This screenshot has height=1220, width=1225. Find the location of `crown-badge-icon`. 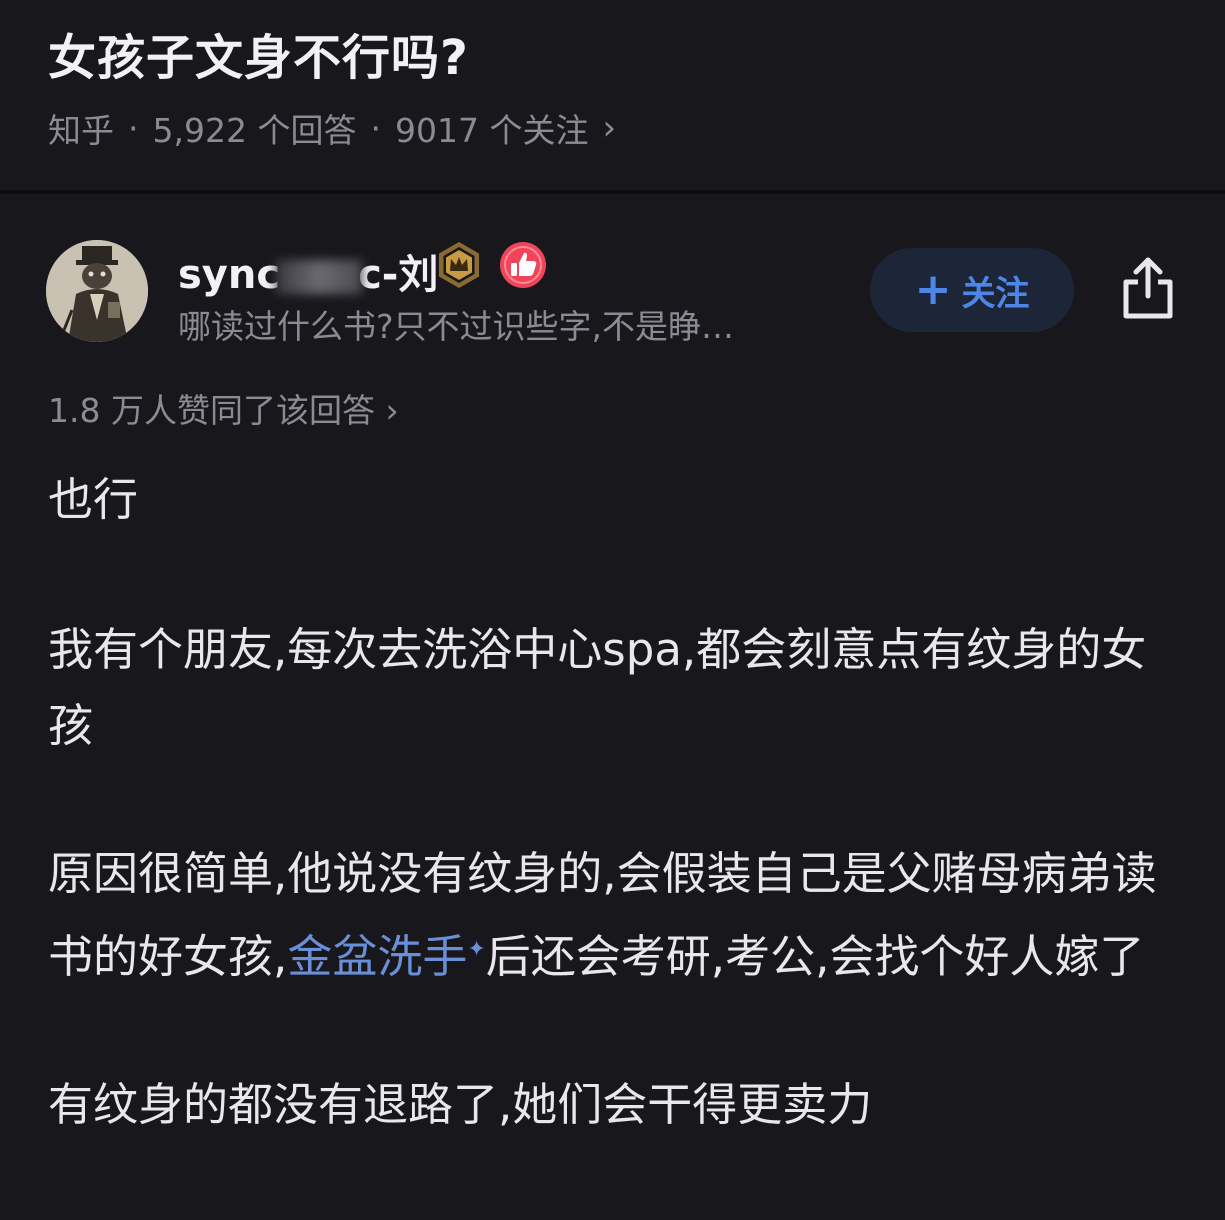

crown-badge-icon is located at coordinates (459, 265).